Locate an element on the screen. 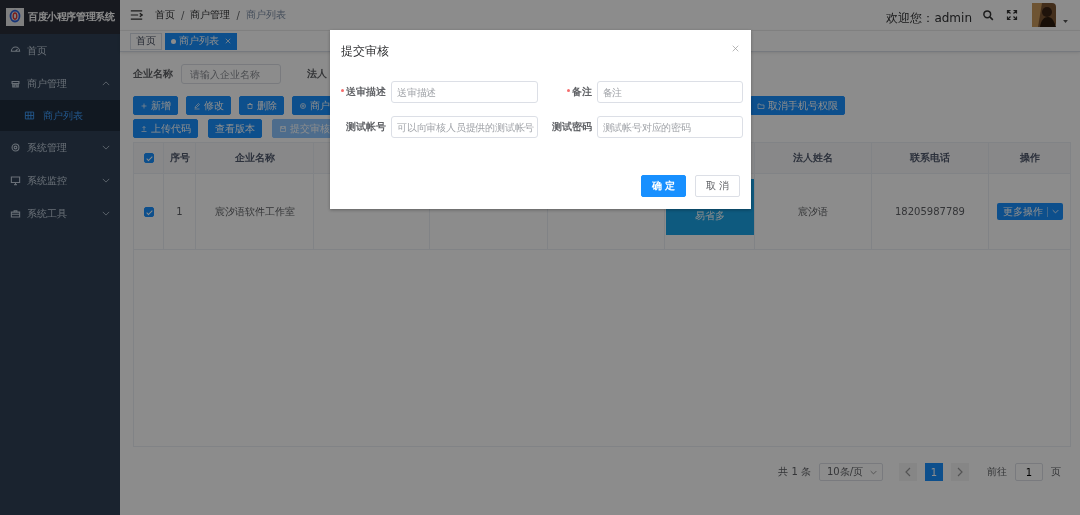  menu-item: 系统监控 is located at coordinates (60, 180).